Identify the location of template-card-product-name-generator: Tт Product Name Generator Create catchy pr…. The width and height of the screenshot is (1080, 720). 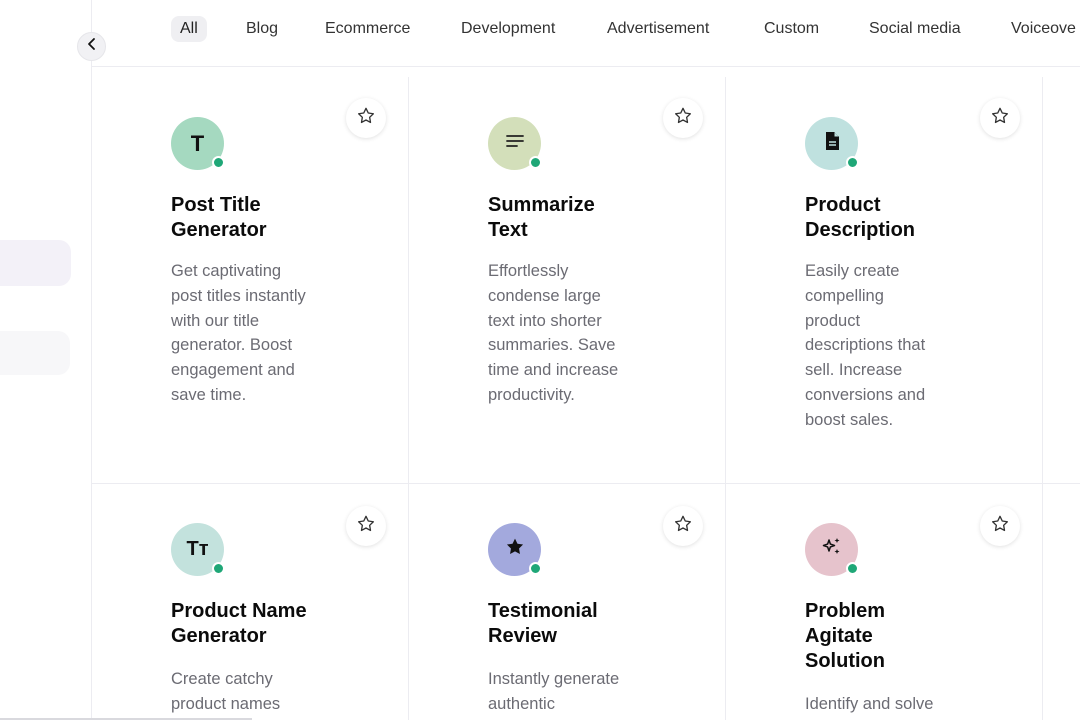
(250, 602).